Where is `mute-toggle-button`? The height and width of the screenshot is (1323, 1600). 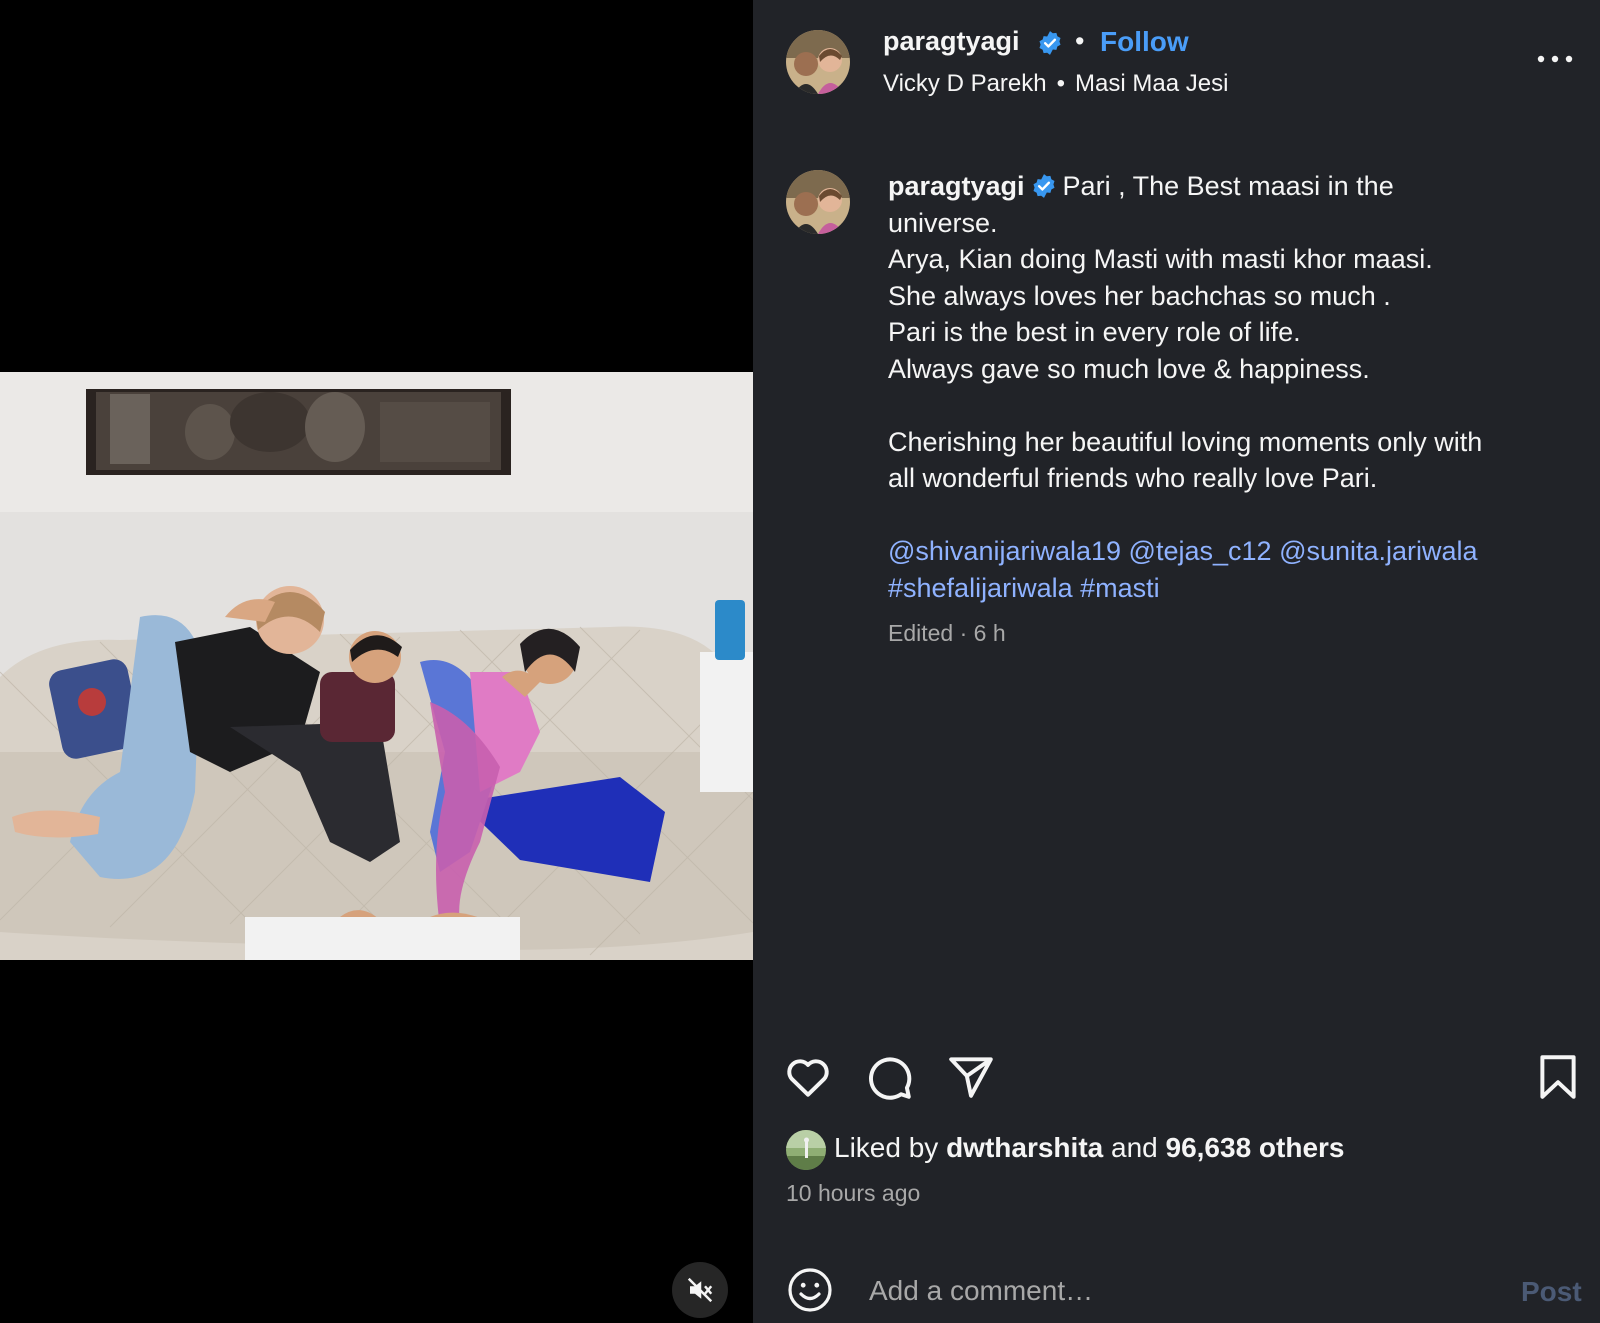
mute-toggle-button is located at coordinates (700, 1290).